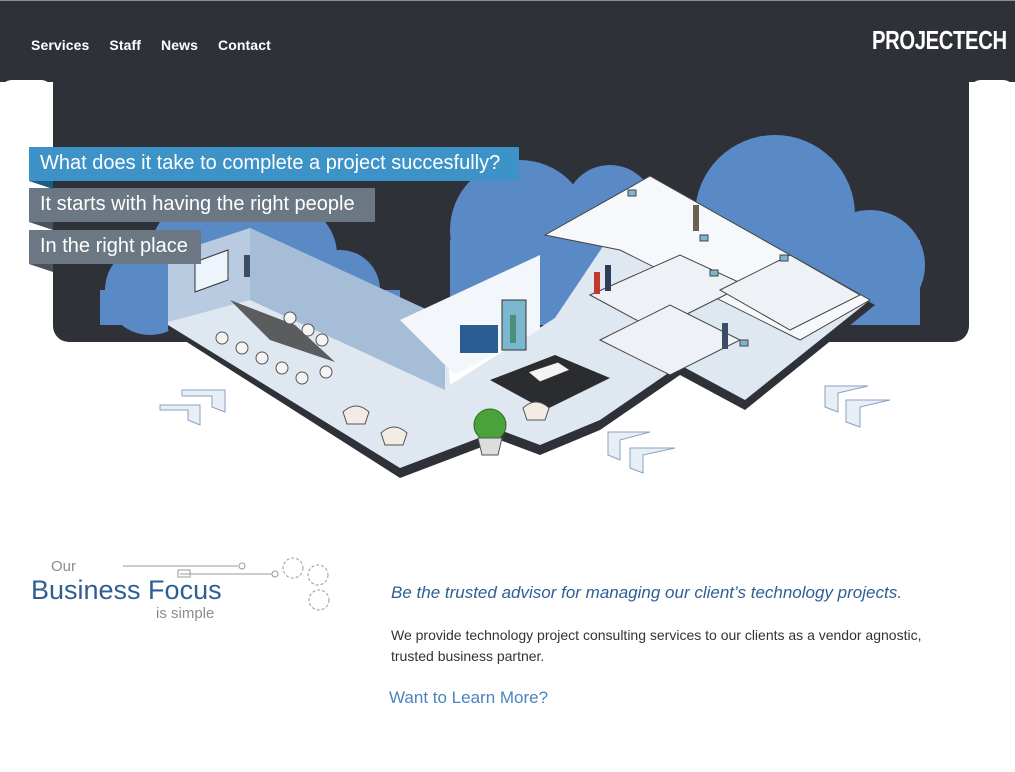  I want to click on hero-callout-place: In the right place, so click(115, 247).